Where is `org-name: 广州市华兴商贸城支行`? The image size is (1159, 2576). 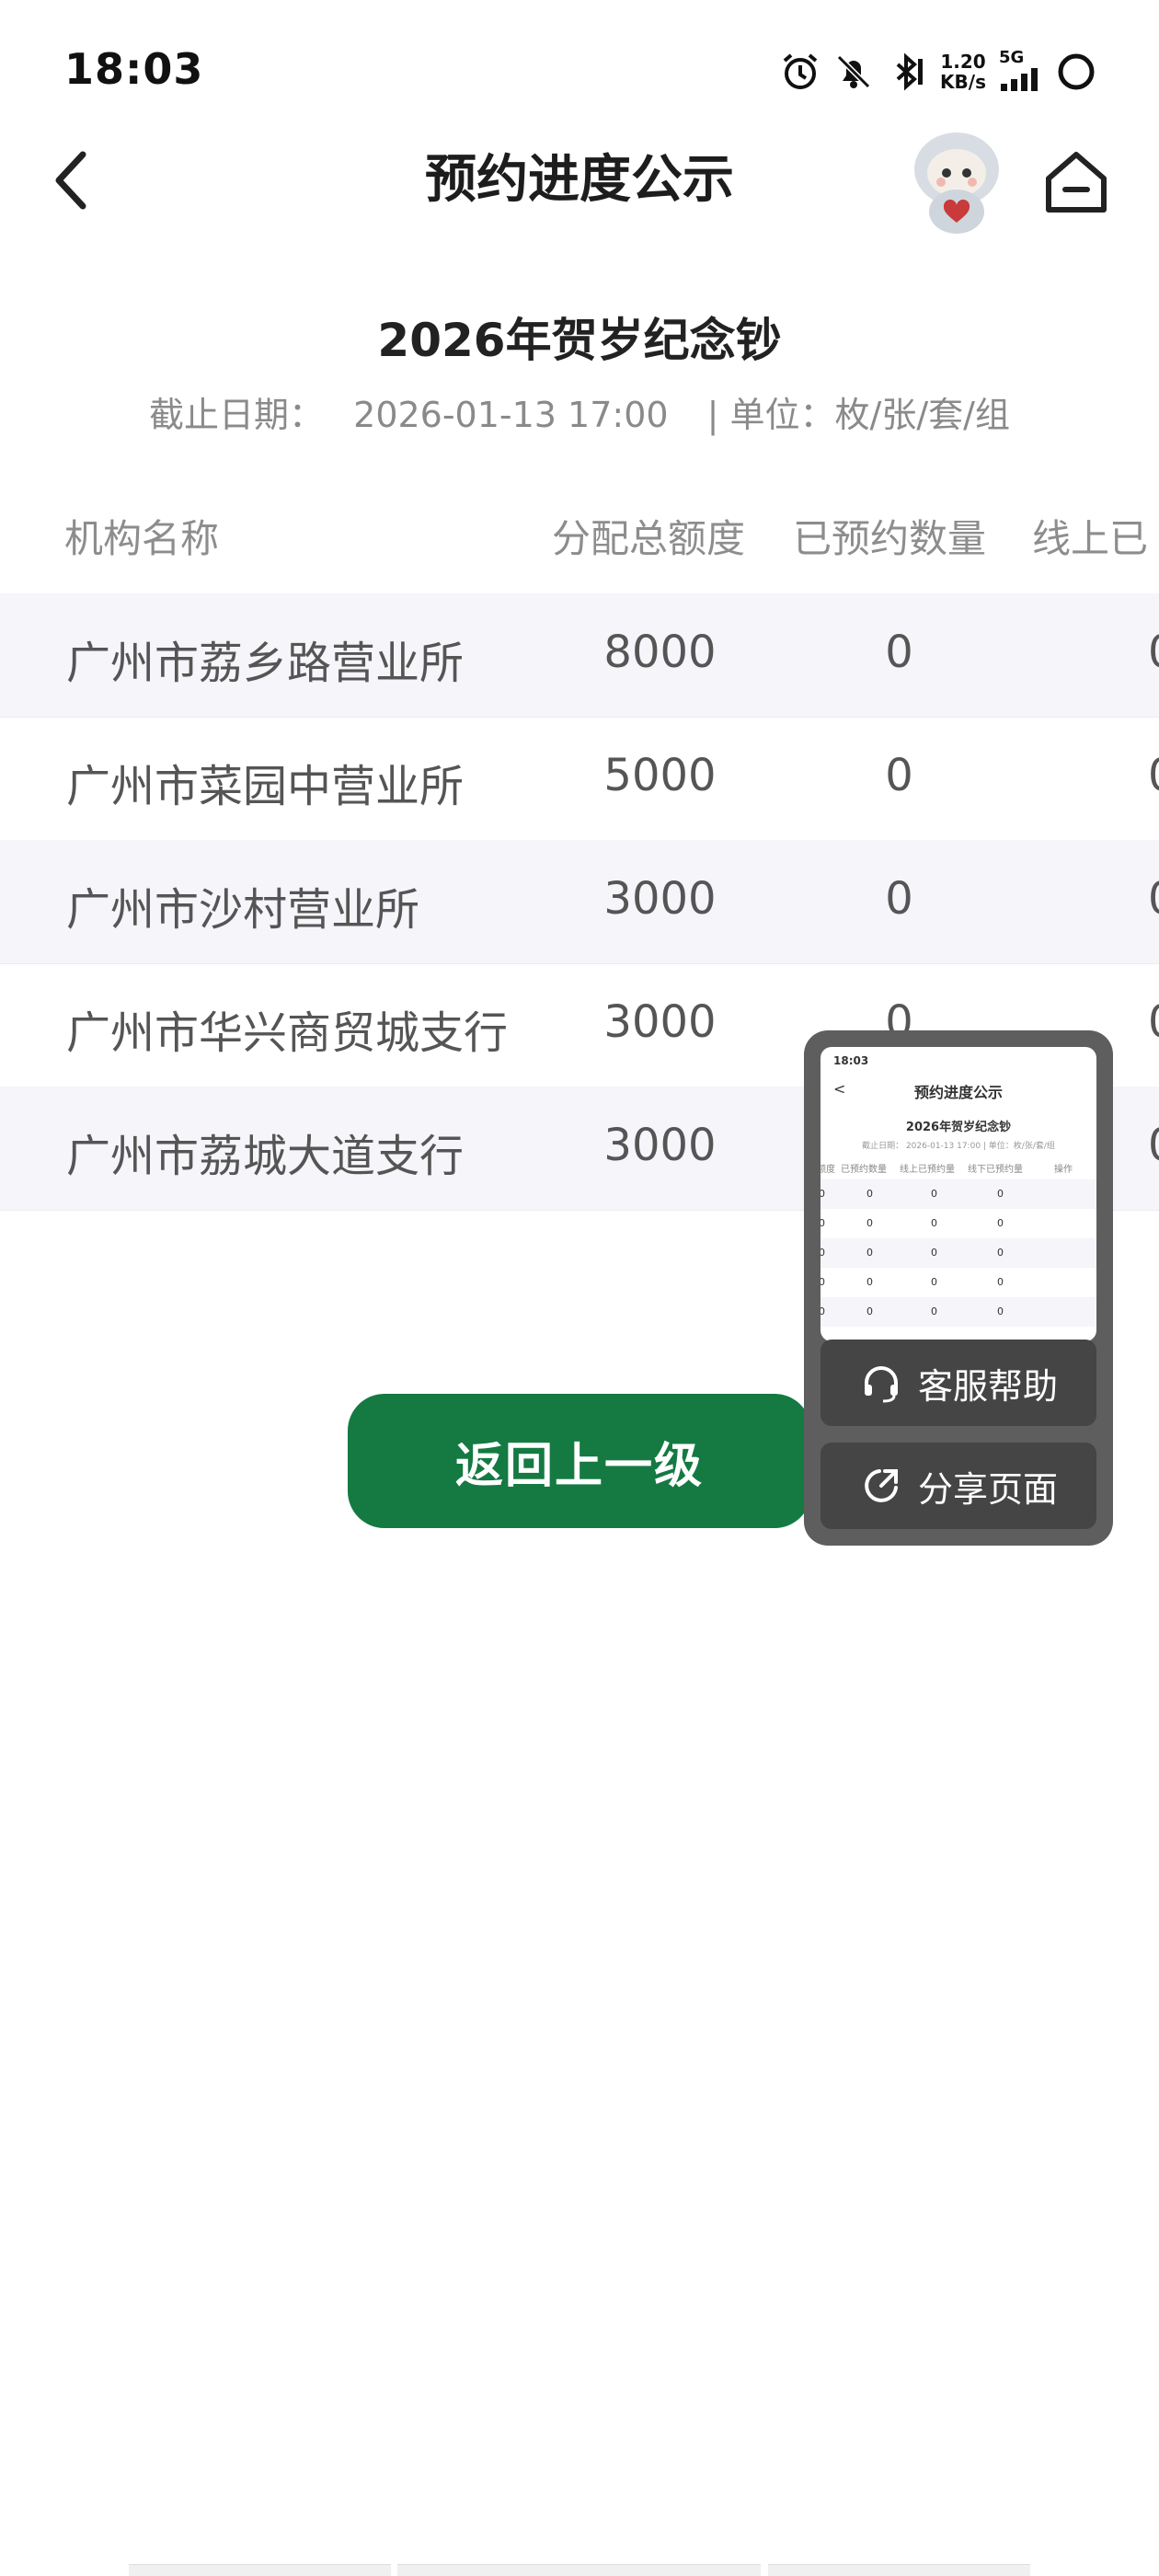
org-name: 广州市华兴商贸城支行 is located at coordinates (287, 1033).